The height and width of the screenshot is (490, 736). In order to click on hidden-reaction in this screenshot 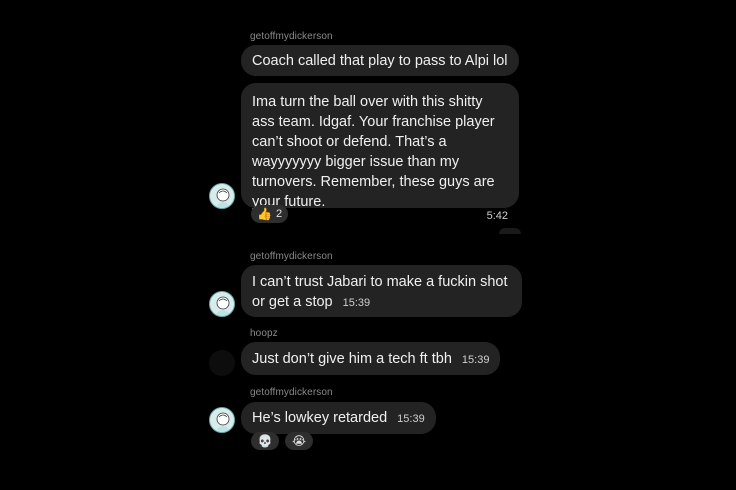, I will do `click(510, 231)`.